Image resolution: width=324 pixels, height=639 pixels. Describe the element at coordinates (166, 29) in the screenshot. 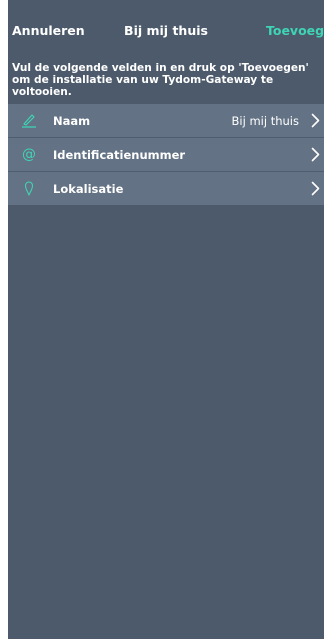

I see `navigation-bar: Annuleren Bij mij thuis Toevoegen` at that location.